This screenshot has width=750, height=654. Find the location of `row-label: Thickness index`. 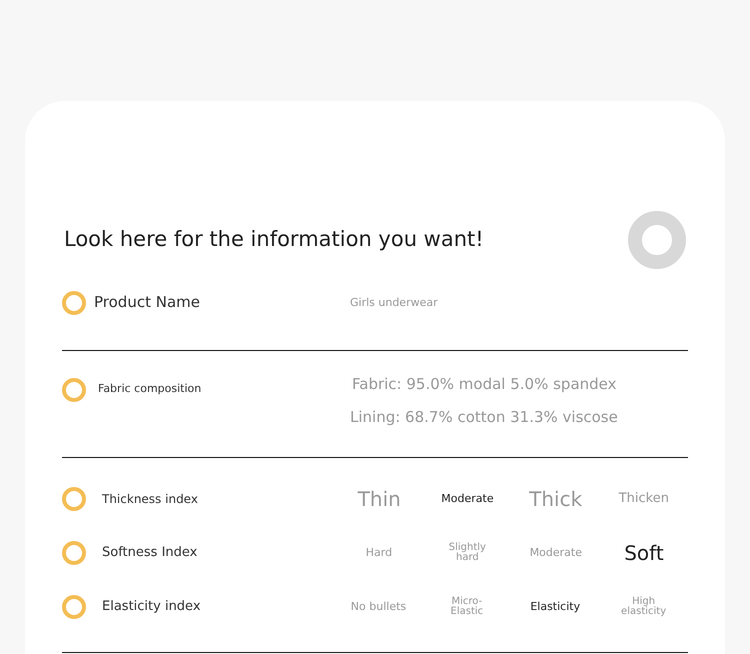

row-label: Thickness index is located at coordinates (150, 499).